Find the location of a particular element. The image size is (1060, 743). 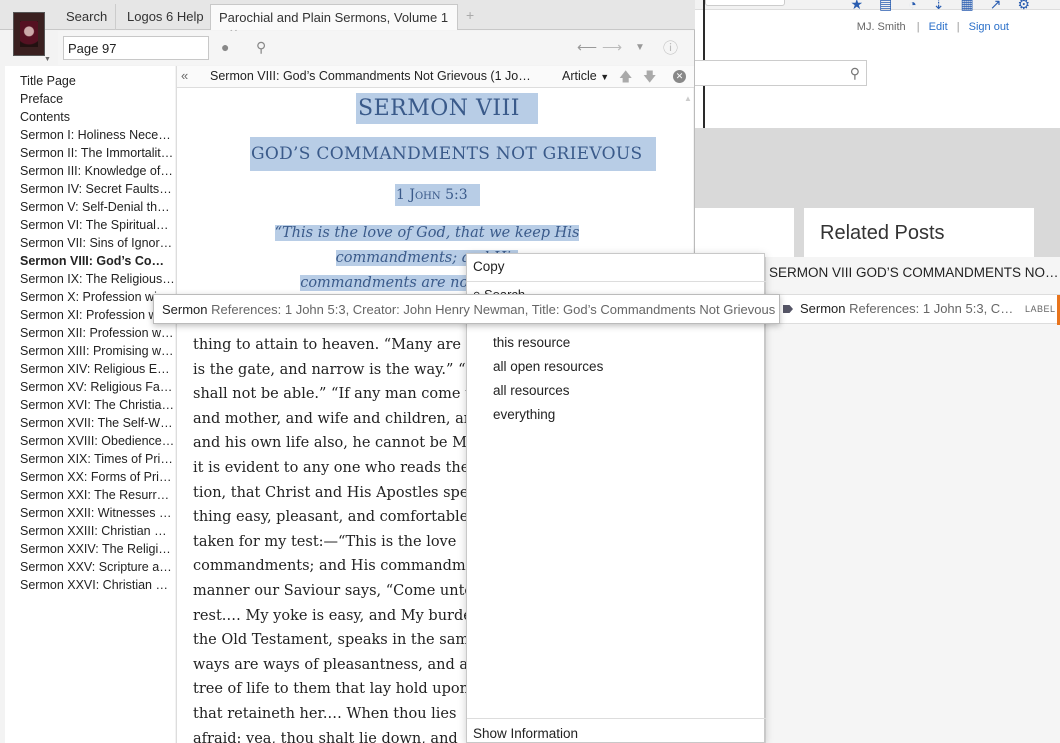

copy-menu-item: Copy is located at coordinates (489, 266).